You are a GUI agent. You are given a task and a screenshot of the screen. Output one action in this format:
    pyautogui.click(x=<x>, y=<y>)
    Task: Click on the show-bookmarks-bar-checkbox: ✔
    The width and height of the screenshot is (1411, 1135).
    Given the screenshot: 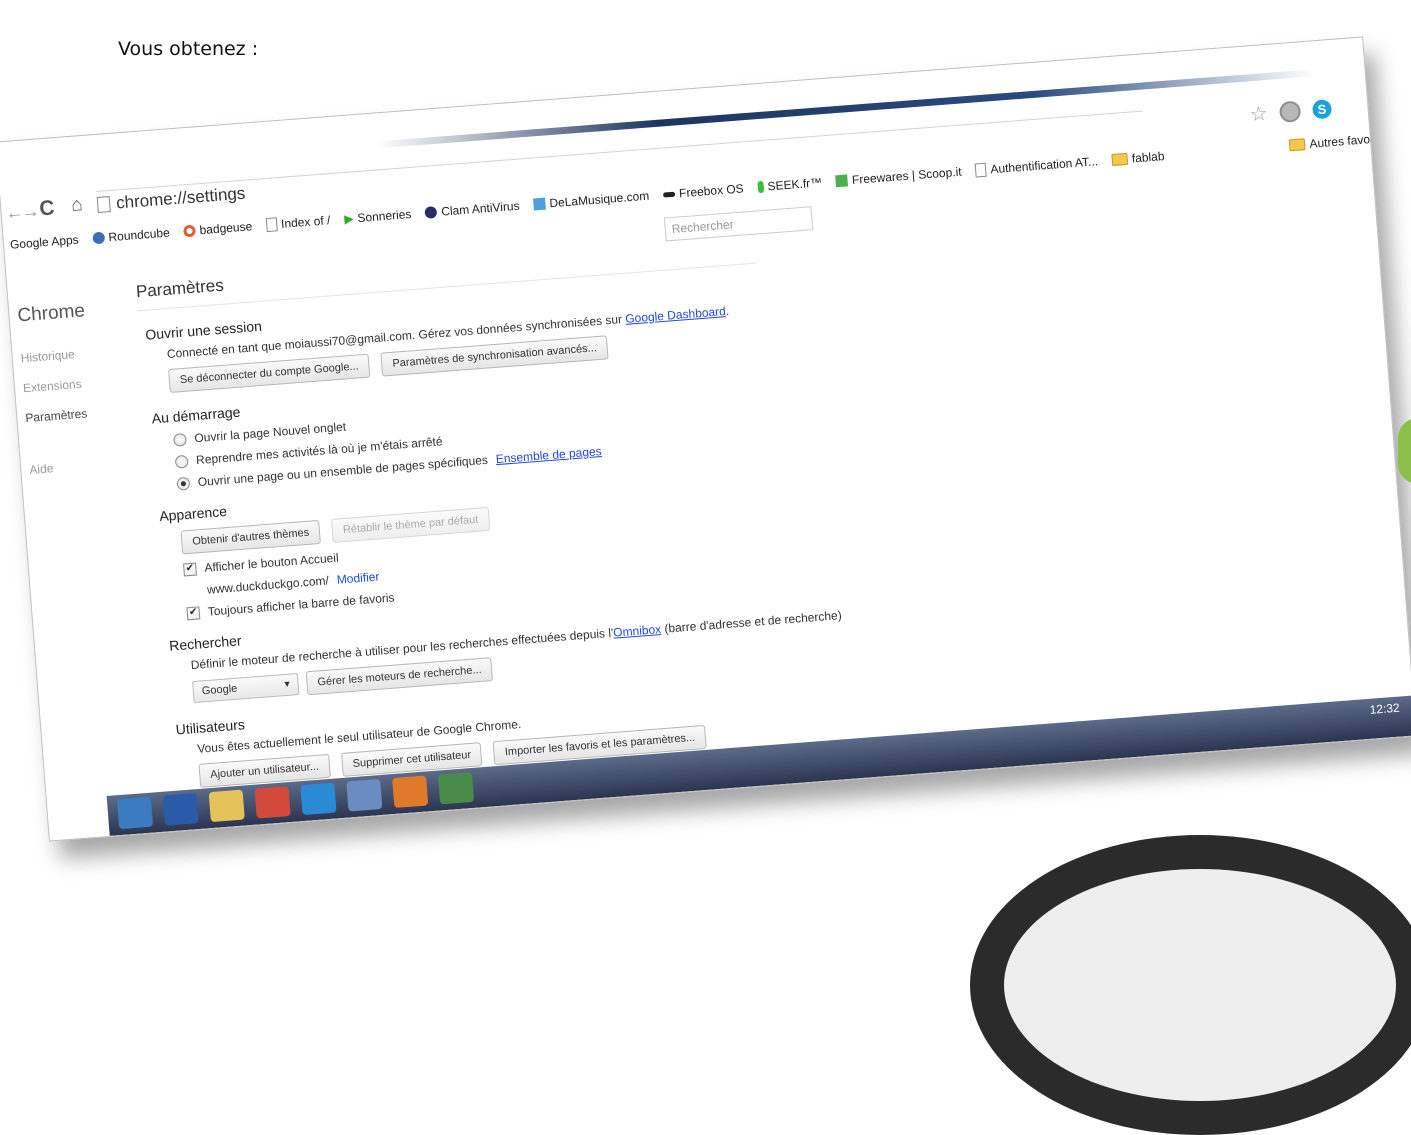 What is the action you would take?
    pyautogui.click(x=193, y=612)
    